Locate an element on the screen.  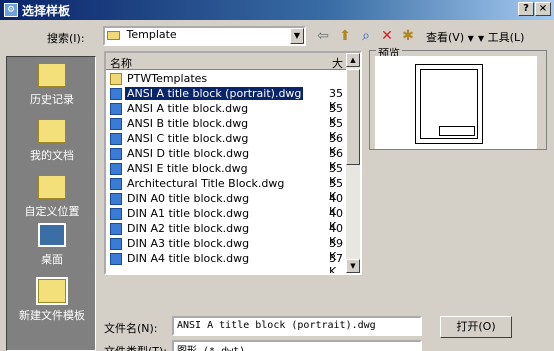
up-folder-icon: ⬆ is located at coordinates (345, 36).